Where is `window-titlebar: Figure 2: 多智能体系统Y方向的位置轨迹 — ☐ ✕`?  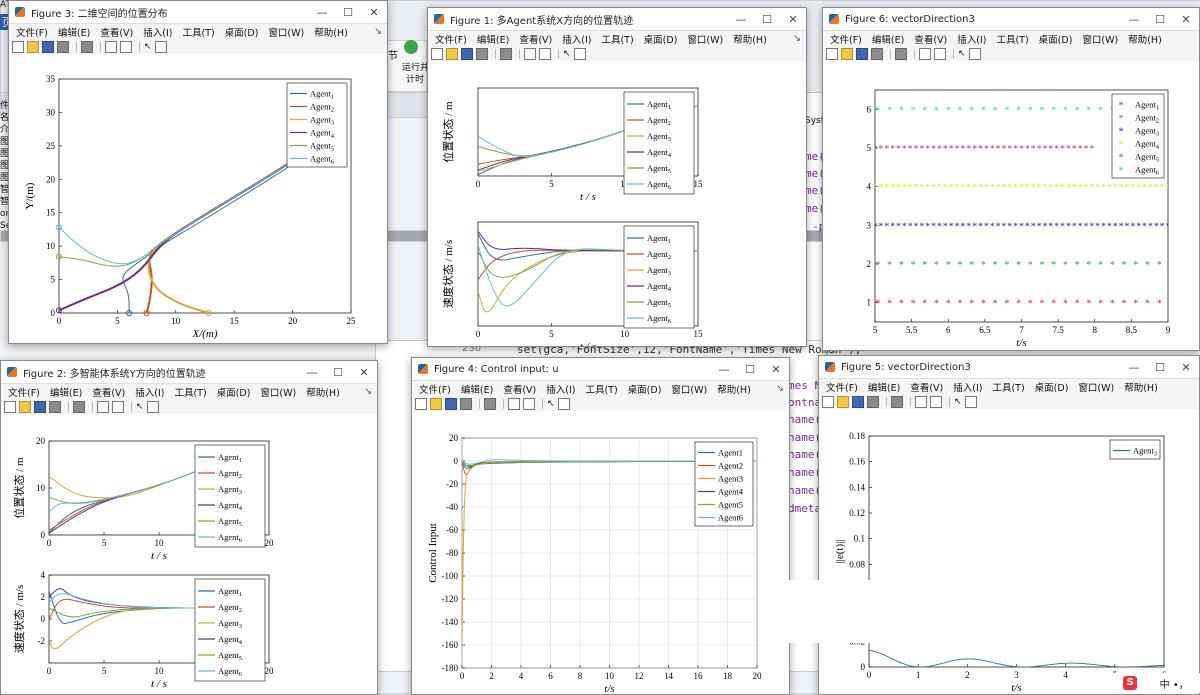
window-titlebar: Figure 2: 多智能体系统Y方向的位置轨迹 — ☐ ✕ is located at coordinates (189, 372).